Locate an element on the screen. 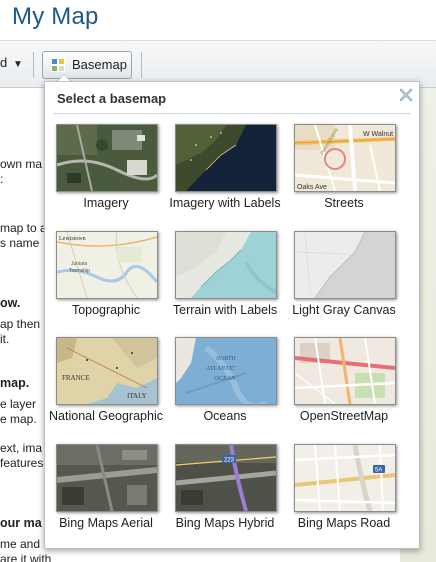  basemap-label: Imagery with Labels is located at coordinates (225, 203).